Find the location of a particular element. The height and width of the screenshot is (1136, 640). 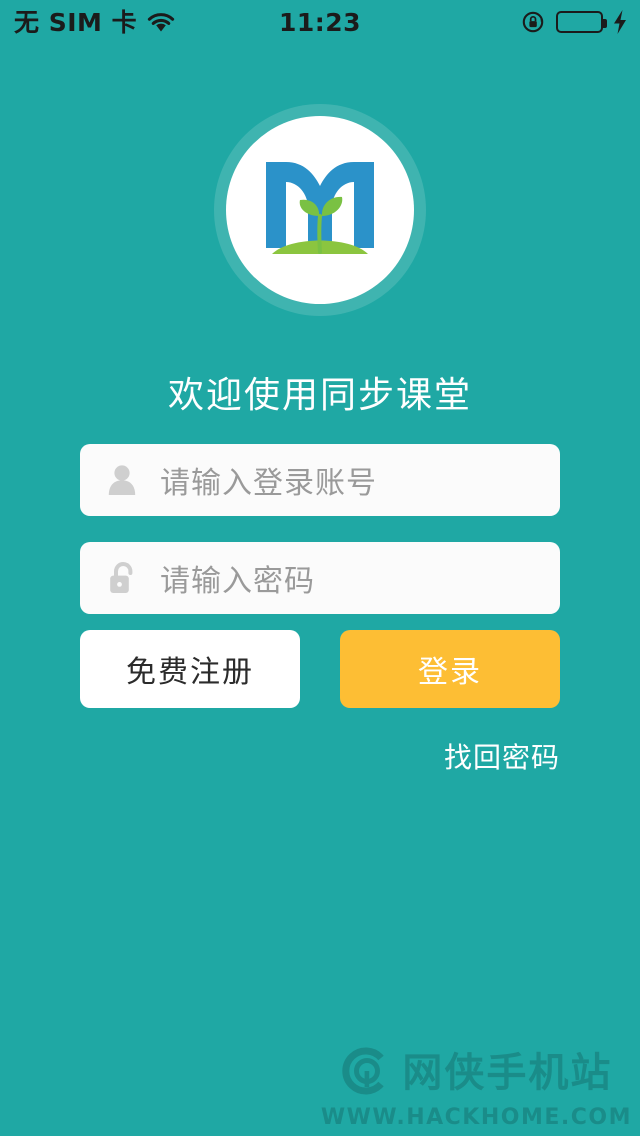

status-bar: 无 SIM 卡 11:23 is located at coordinates (320, 22).